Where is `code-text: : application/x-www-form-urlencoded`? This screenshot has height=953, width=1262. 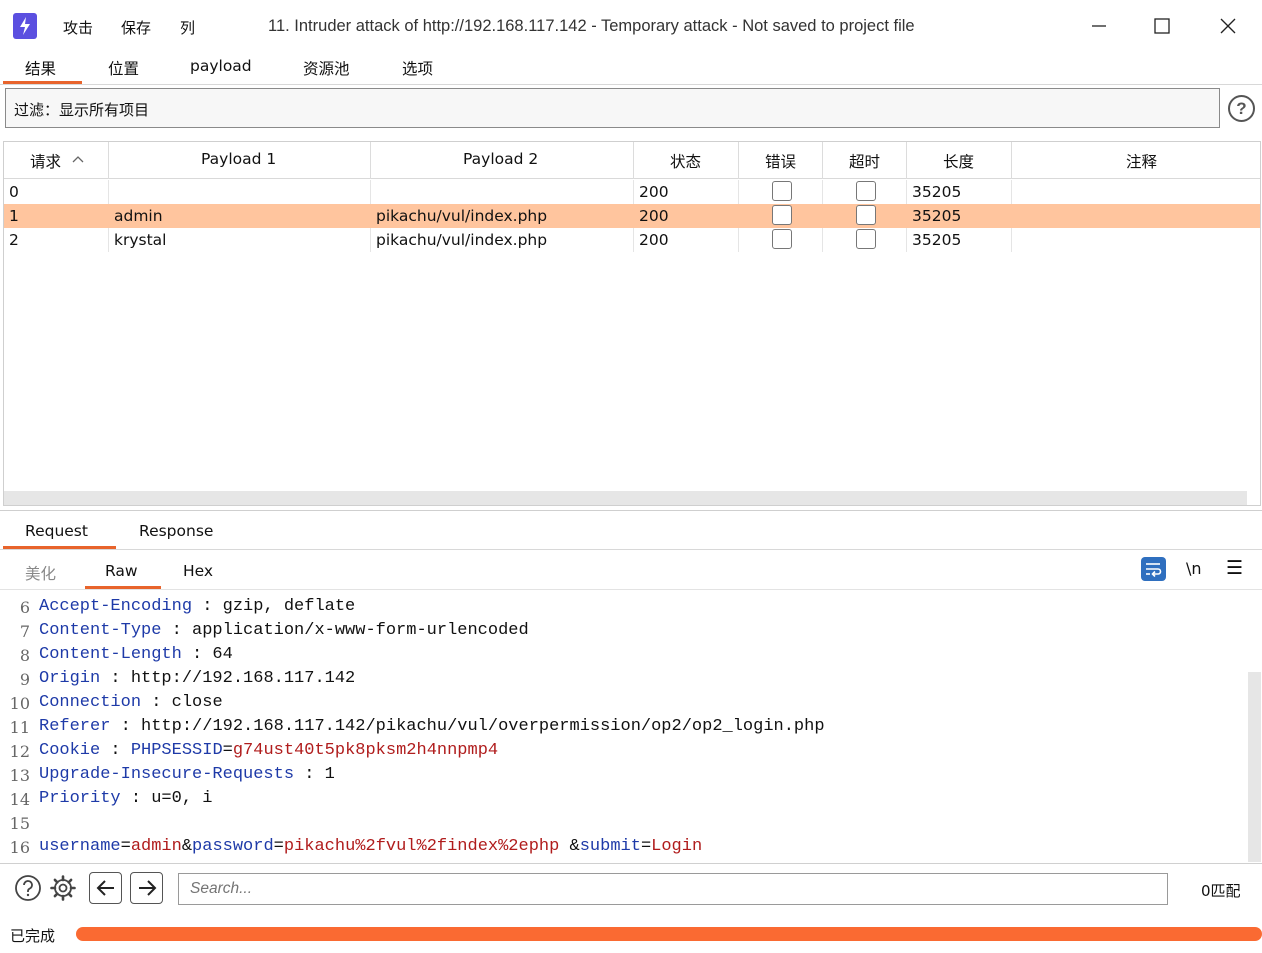 code-text: : application/x-www-form-urlencoded is located at coordinates (345, 630).